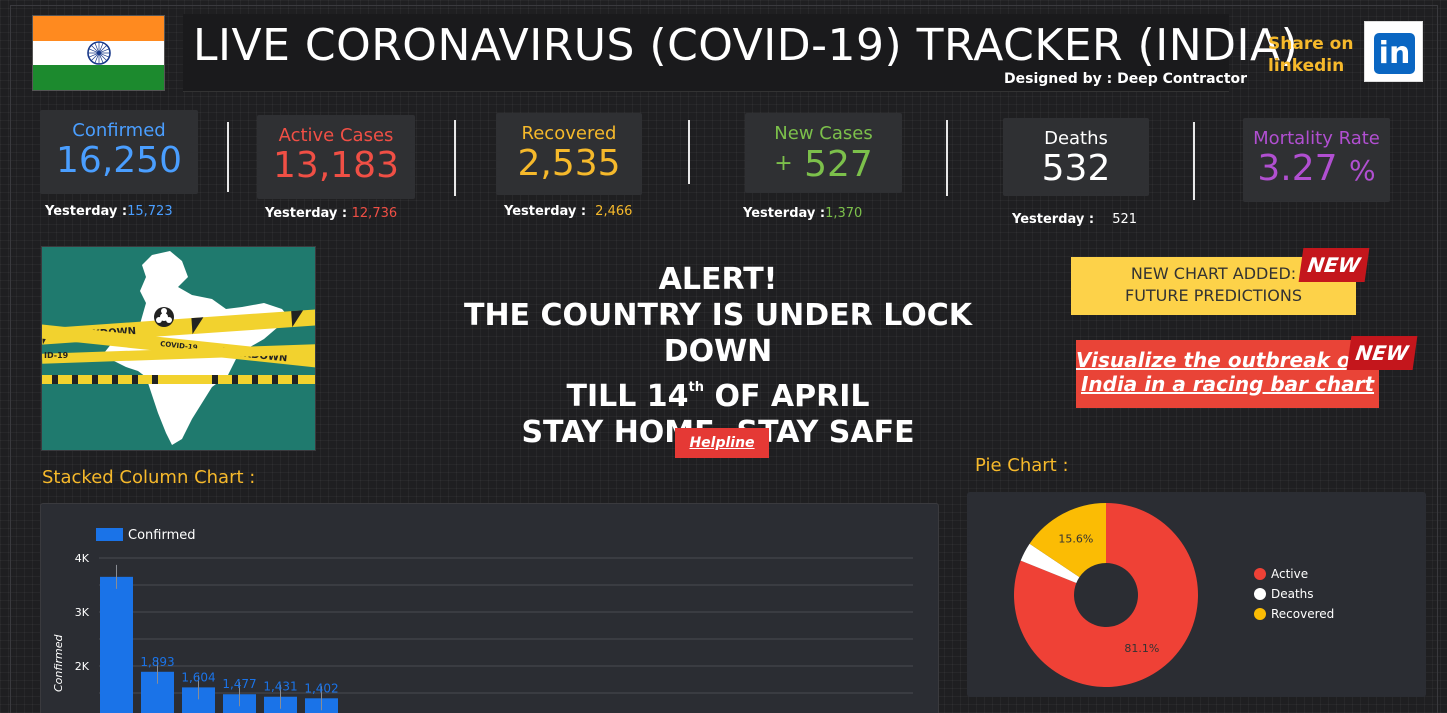 This screenshot has height=713, width=1447. I want to click on recovered-value: 2,535, so click(569, 163).